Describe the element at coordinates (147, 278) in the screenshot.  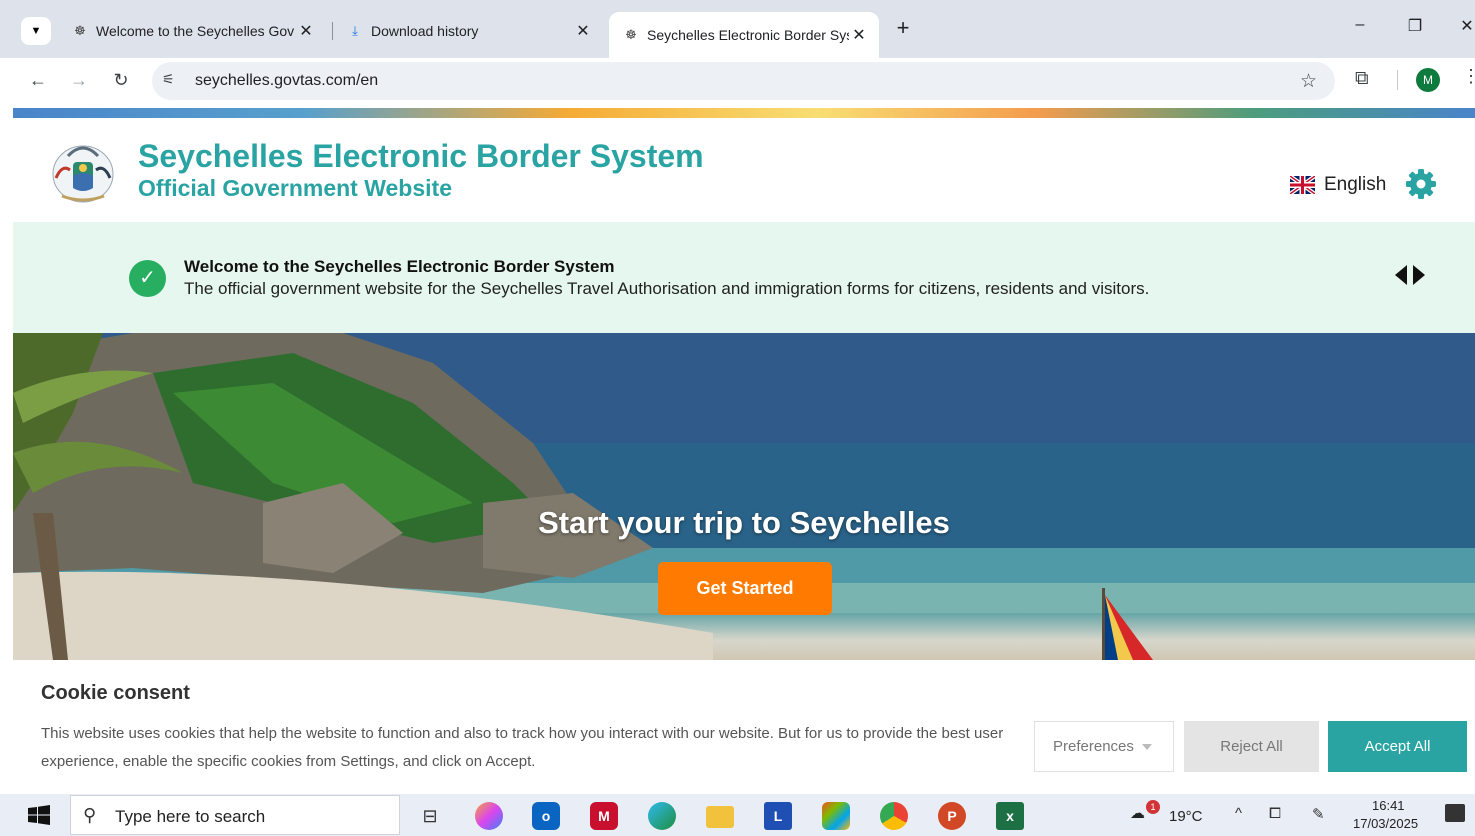
I see `check-circle-icon: ✓` at that location.